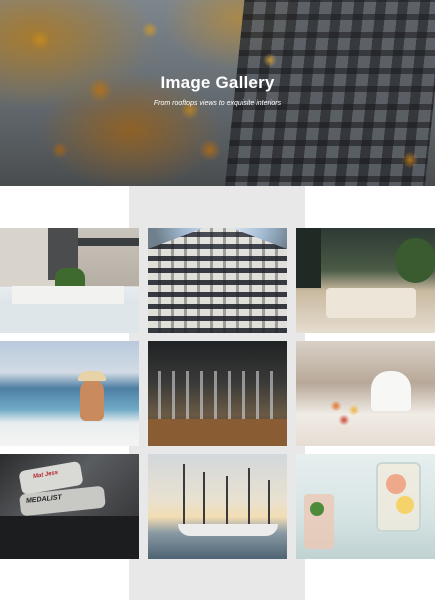  I want to click on gallery-image-sailboats, so click(217, 506).